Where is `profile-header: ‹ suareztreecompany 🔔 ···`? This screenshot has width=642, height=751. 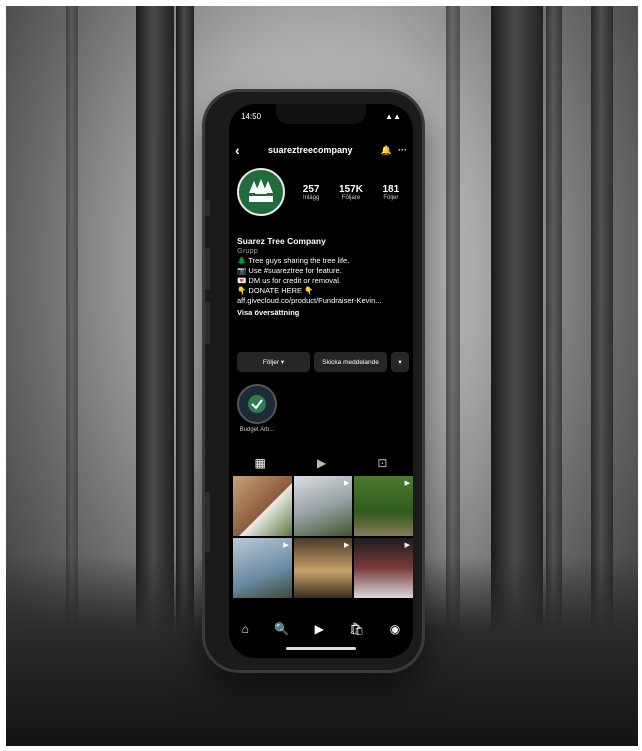 profile-header: ‹ suareztreecompany 🔔 ··· is located at coordinates (321, 150).